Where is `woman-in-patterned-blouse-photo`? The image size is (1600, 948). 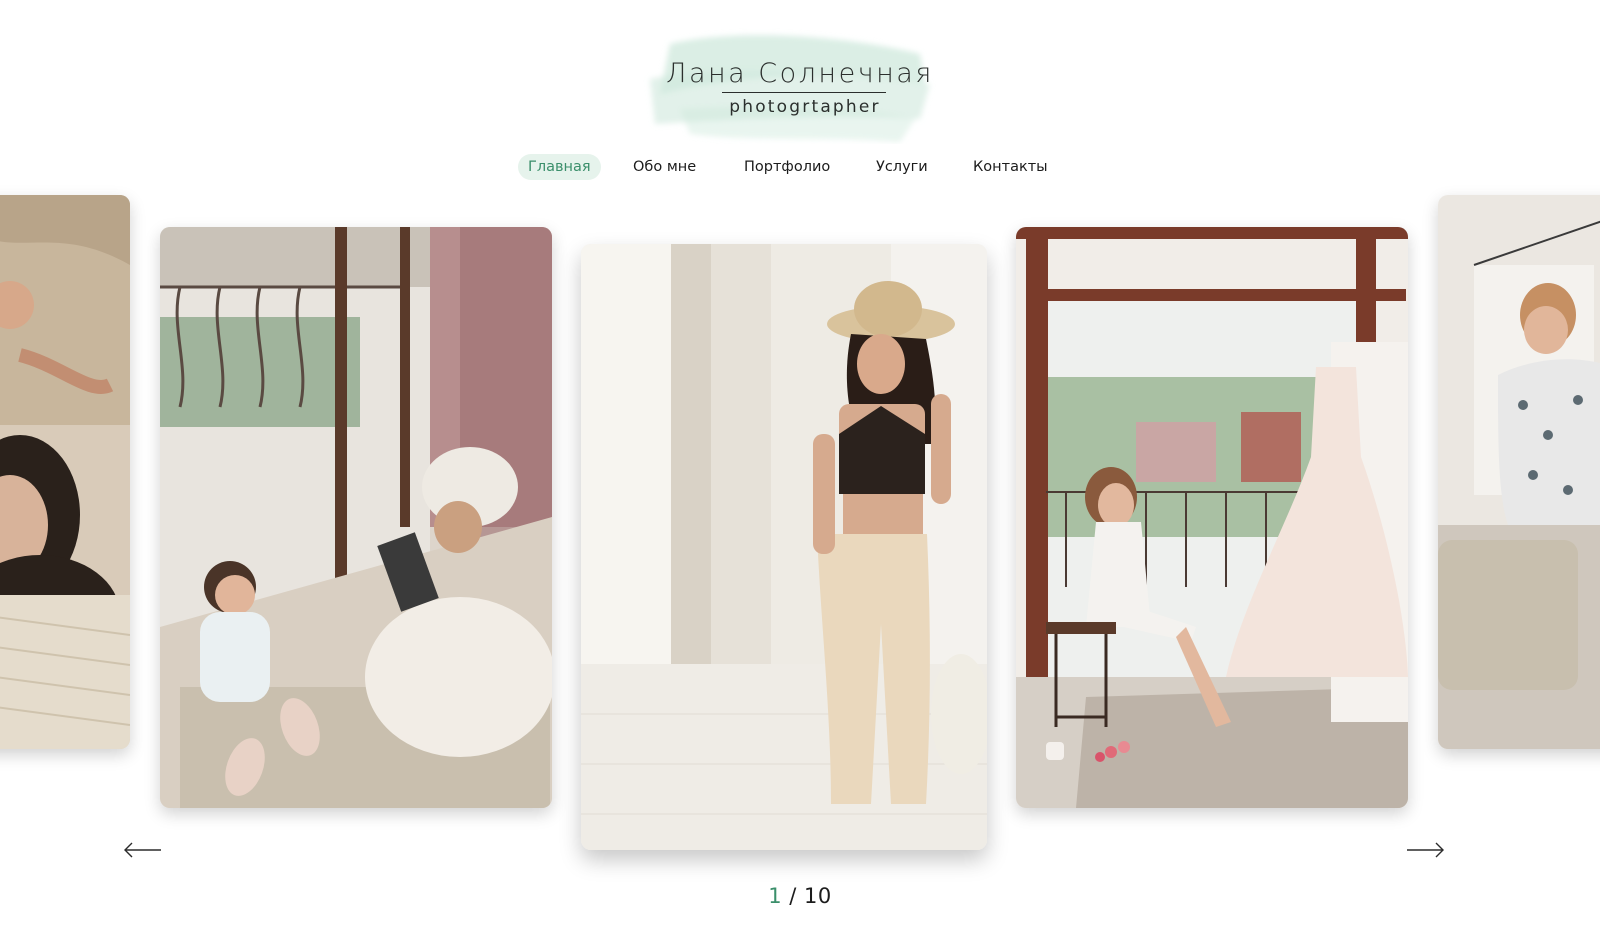
woman-in-patterned-blouse-photo is located at coordinates (1519, 472).